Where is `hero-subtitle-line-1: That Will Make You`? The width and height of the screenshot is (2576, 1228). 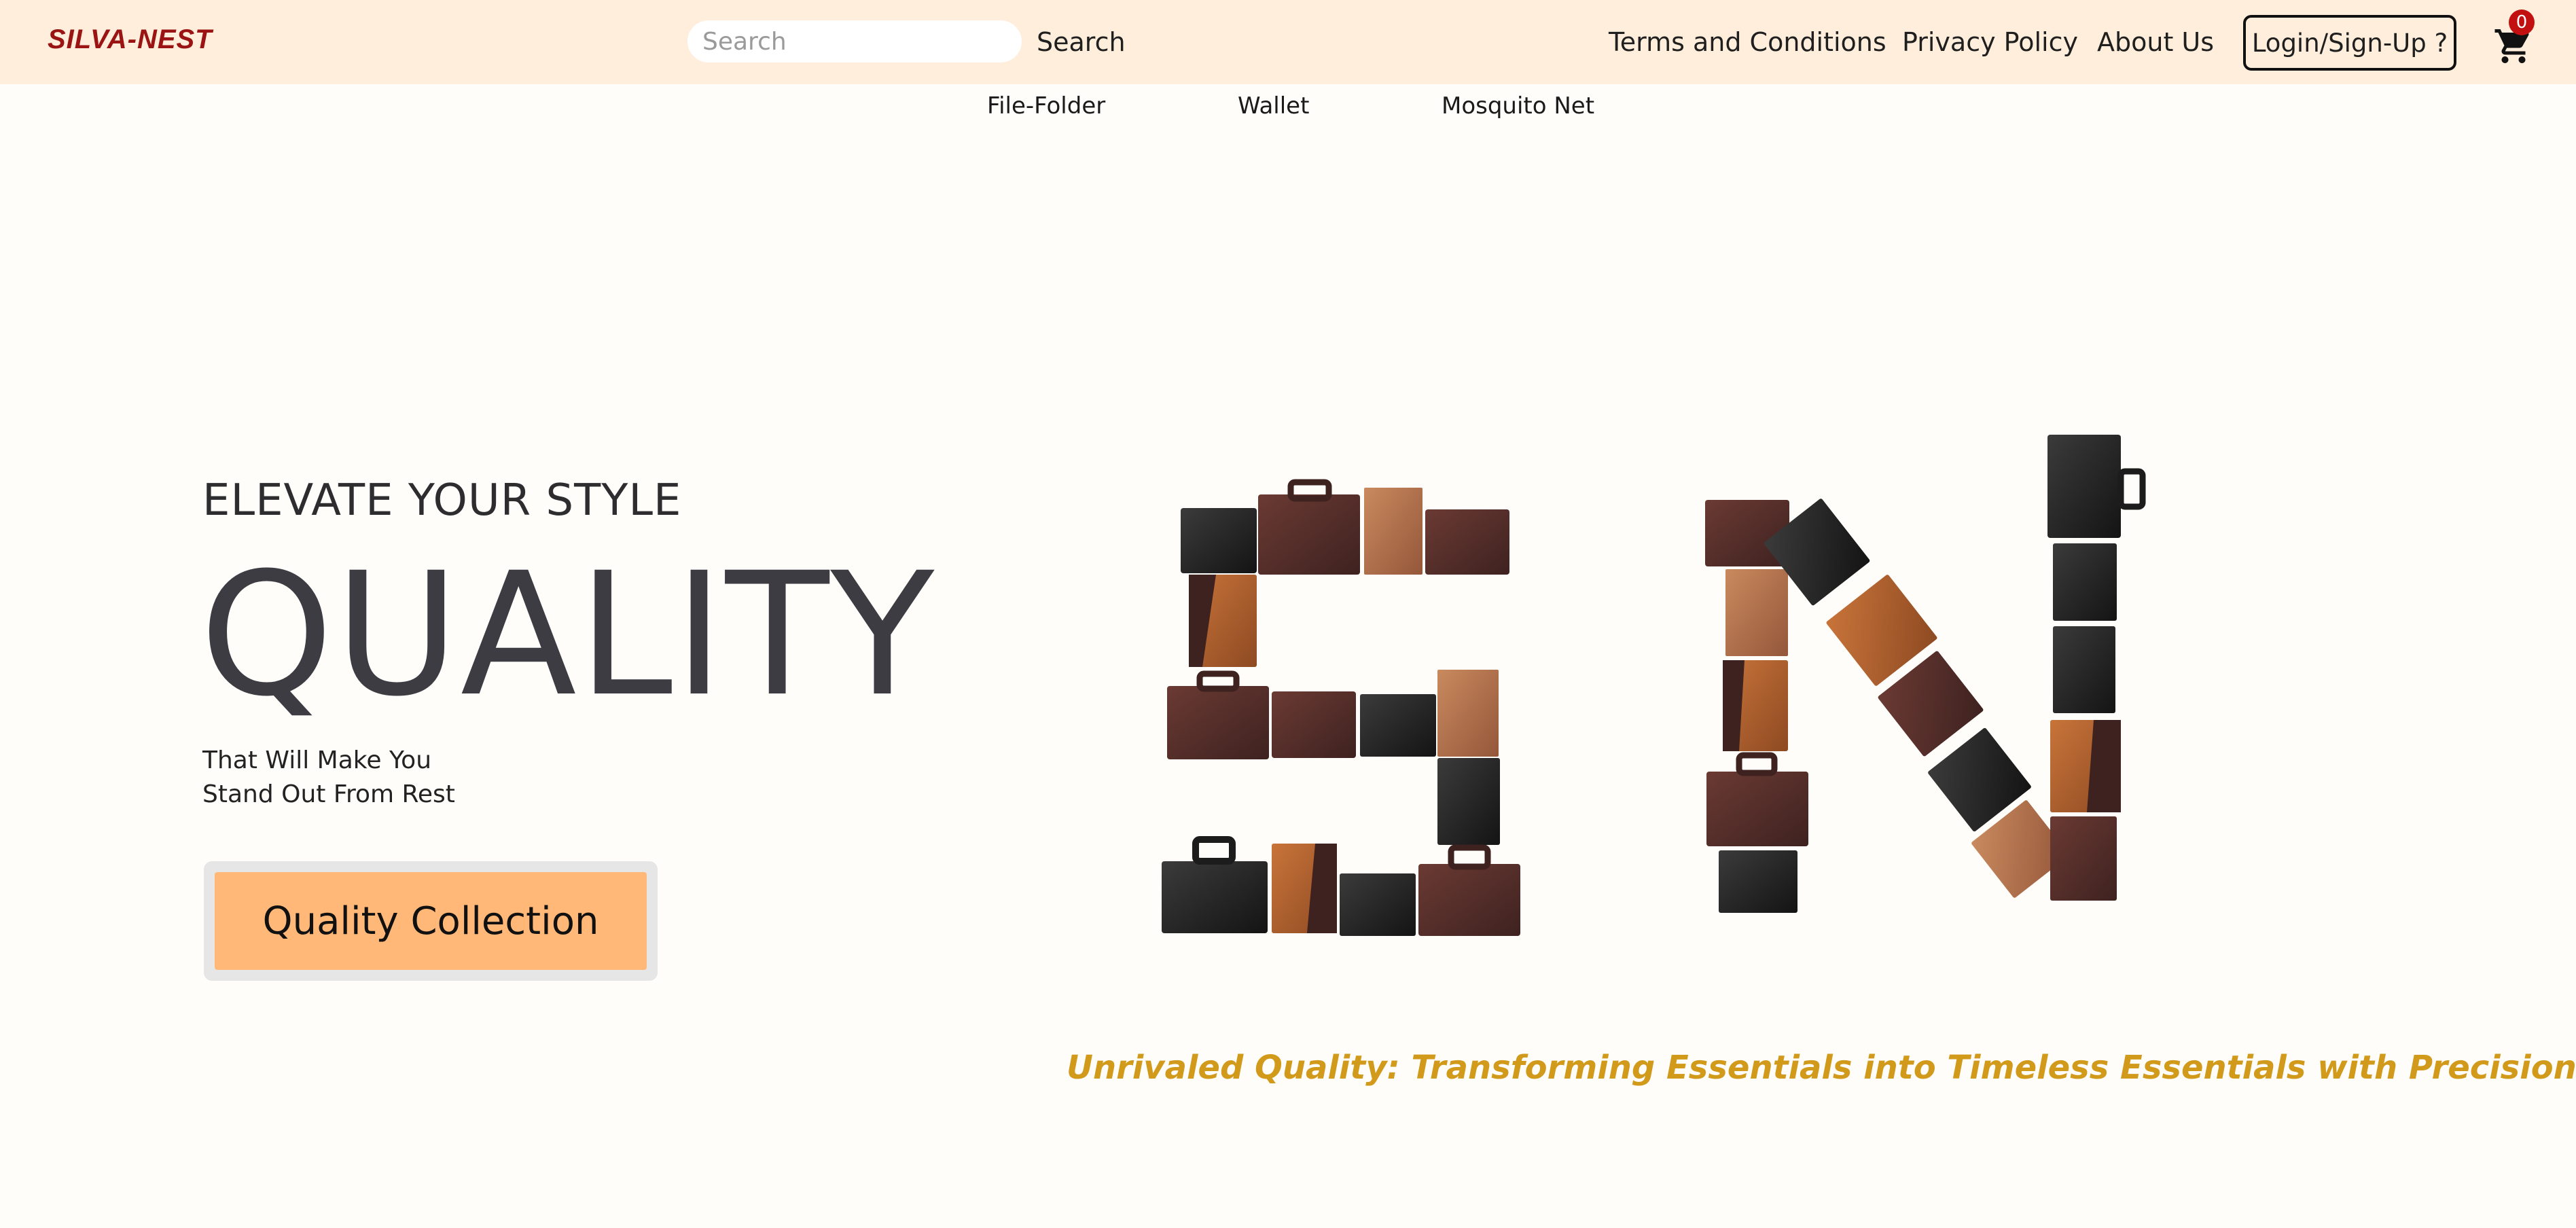 hero-subtitle-line-1: That Will Make You is located at coordinates (317, 760).